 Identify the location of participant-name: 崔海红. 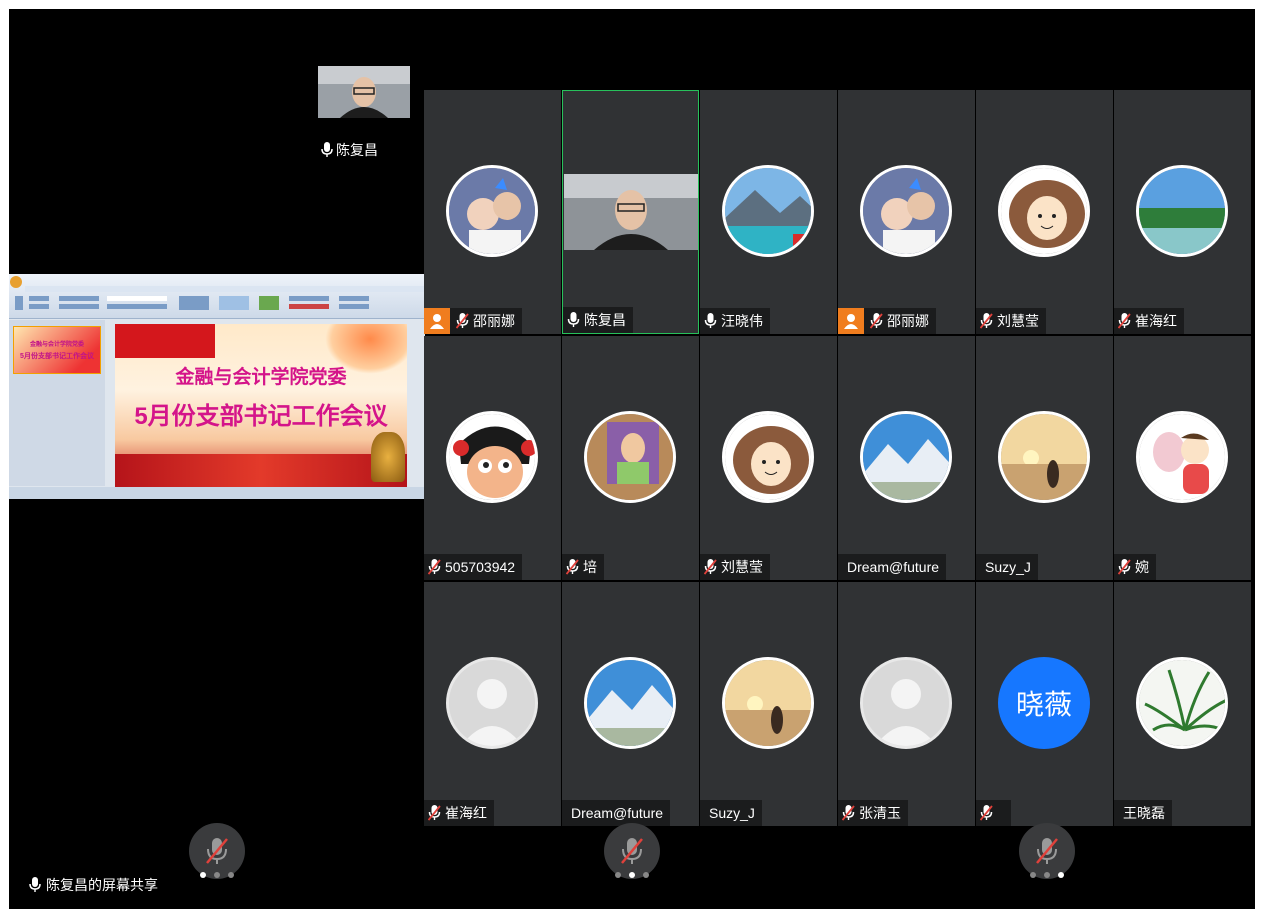
(466, 813).